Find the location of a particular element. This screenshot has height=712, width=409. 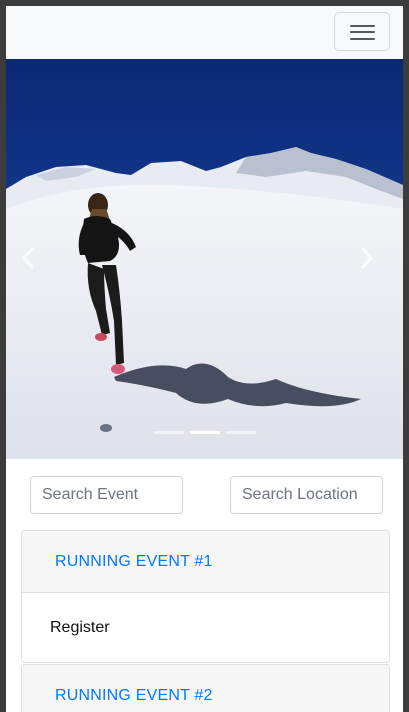

event-card-header: RUNNING EVENT #2 is located at coordinates (205, 688).